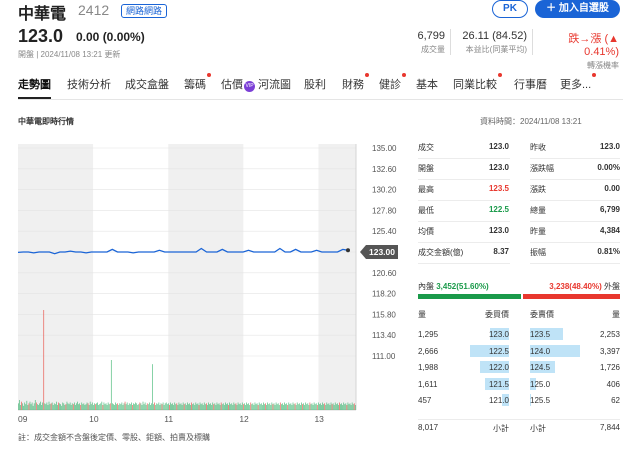 This screenshot has height=459, width=623. I want to click on tab-7: 財務, so click(355, 82).